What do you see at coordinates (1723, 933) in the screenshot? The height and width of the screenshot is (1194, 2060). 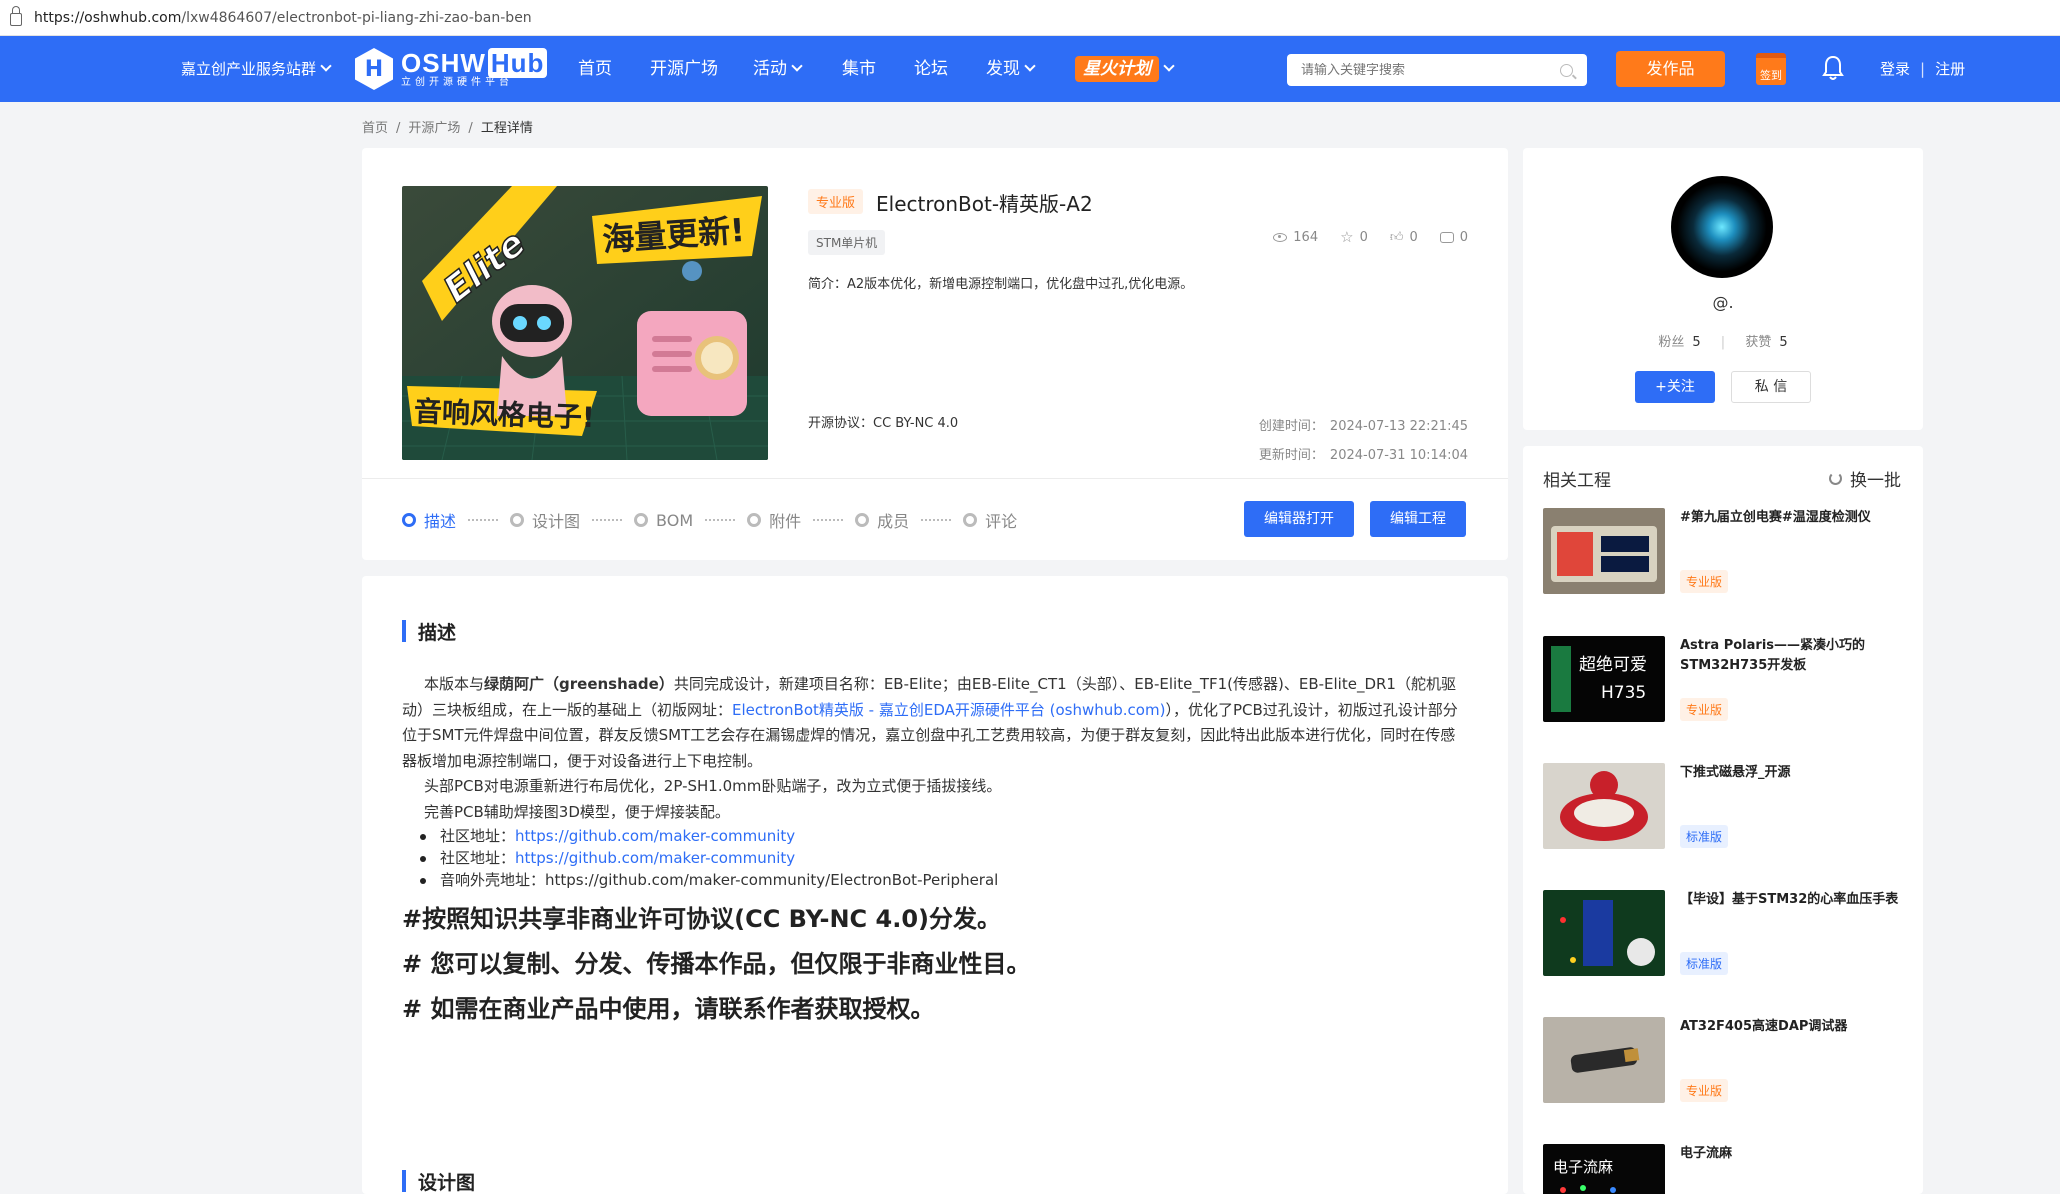 I see `related-item: 【毕设】基于STM32的心率血压手表 标准版` at bounding box center [1723, 933].